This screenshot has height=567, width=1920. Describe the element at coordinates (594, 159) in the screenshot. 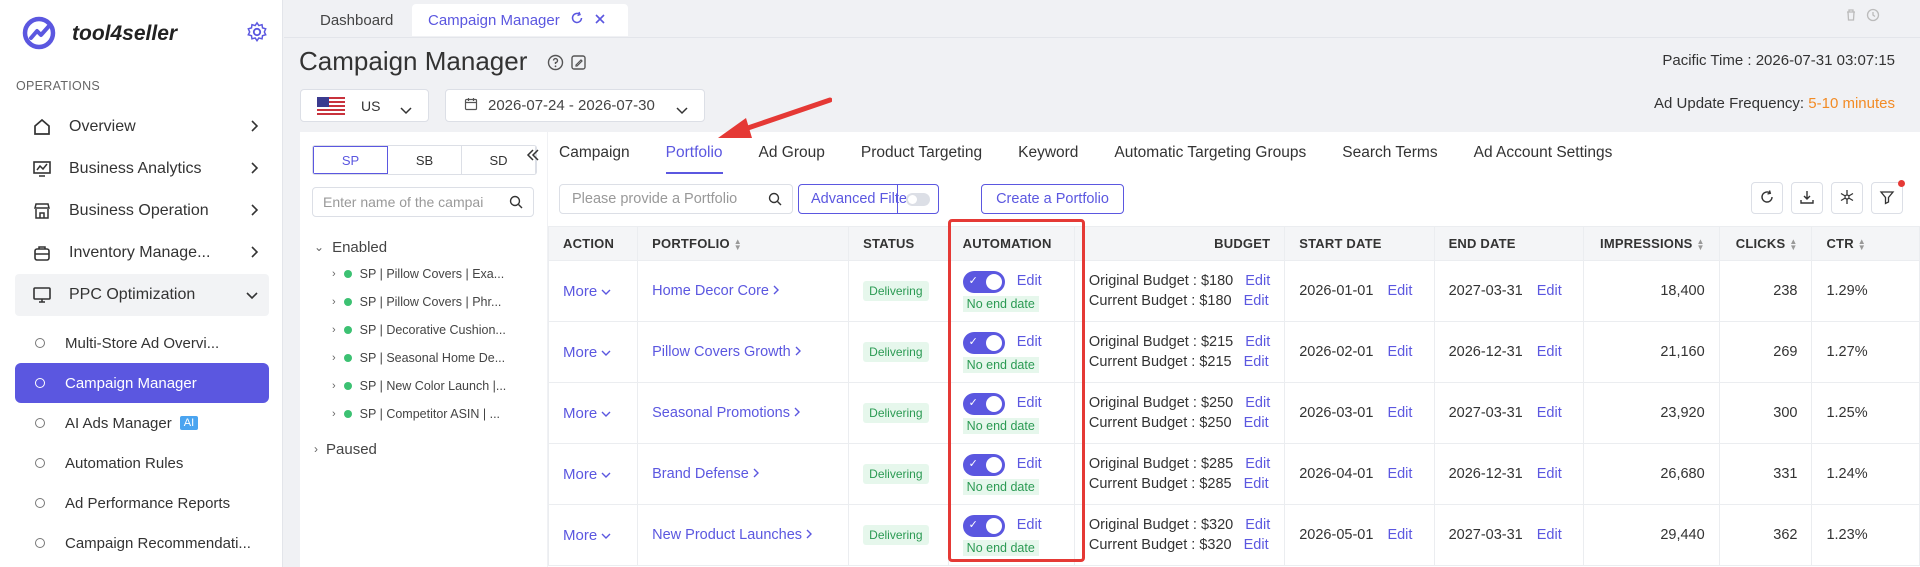

I see `tab-campaign: Campaign` at that location.